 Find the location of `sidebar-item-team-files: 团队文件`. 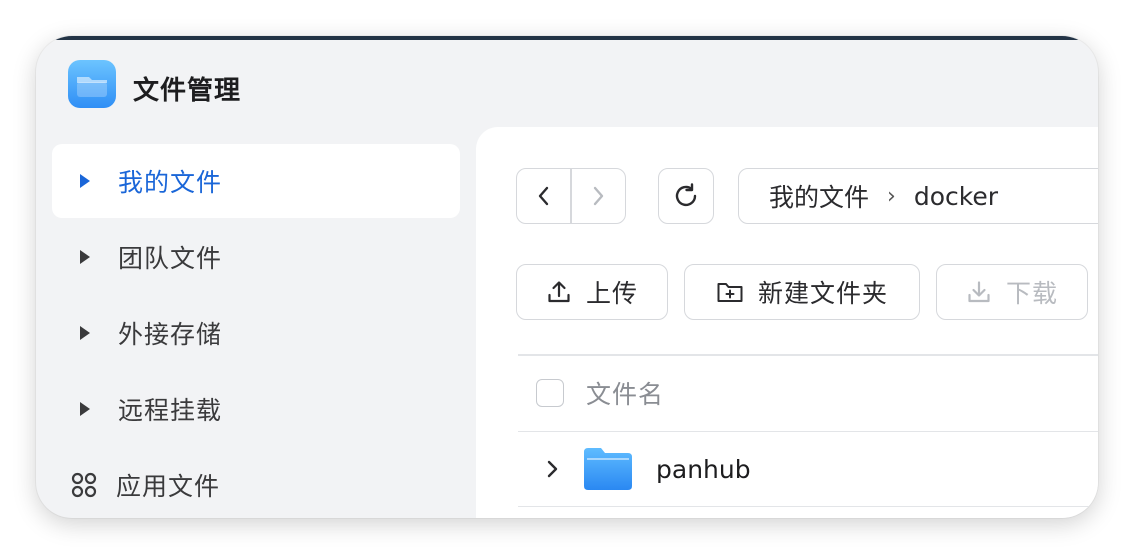

sidebar-item-team-files: 团队文件 is located at coordinates (256, 257).